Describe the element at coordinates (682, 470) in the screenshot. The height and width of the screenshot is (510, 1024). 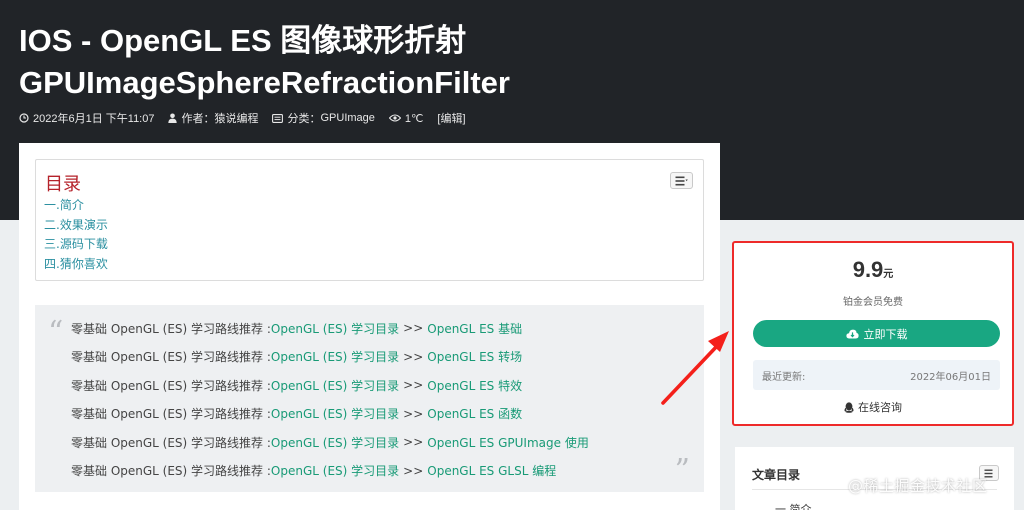
I see `quote-close-icon: ”` at that location.